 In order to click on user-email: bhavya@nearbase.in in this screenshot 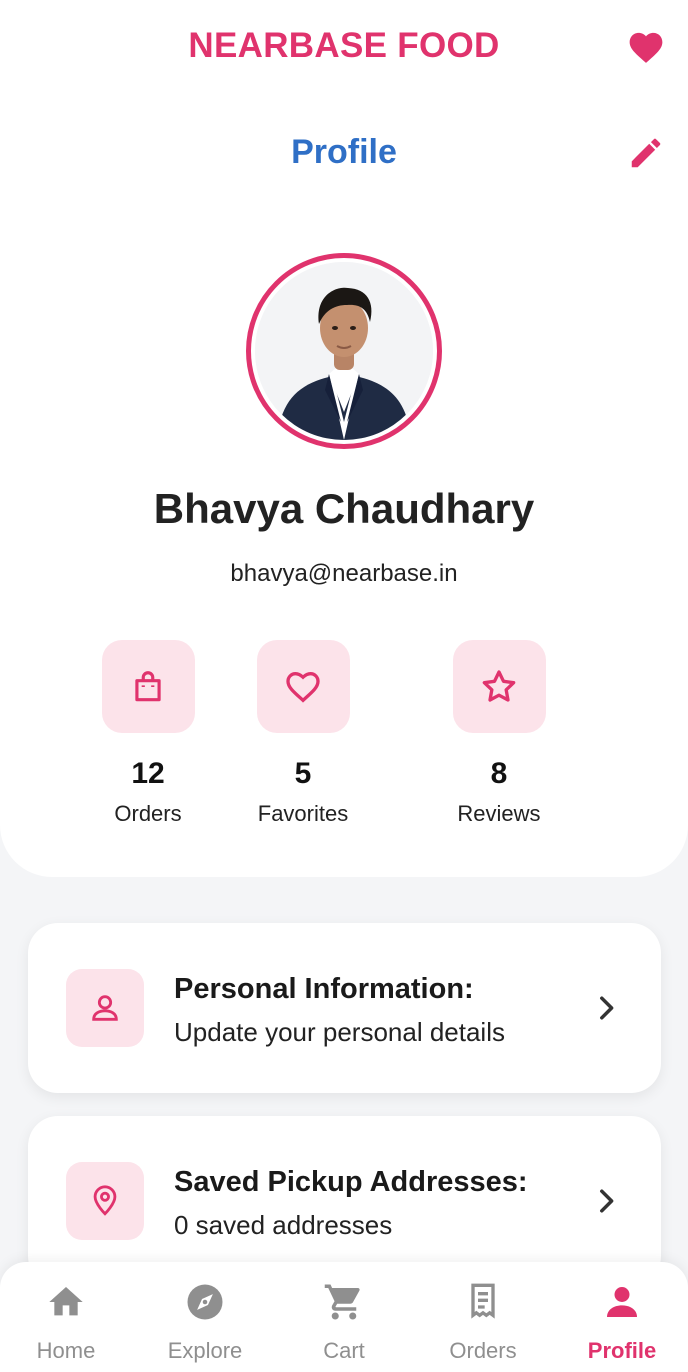, I will do `click(344, 573)`.